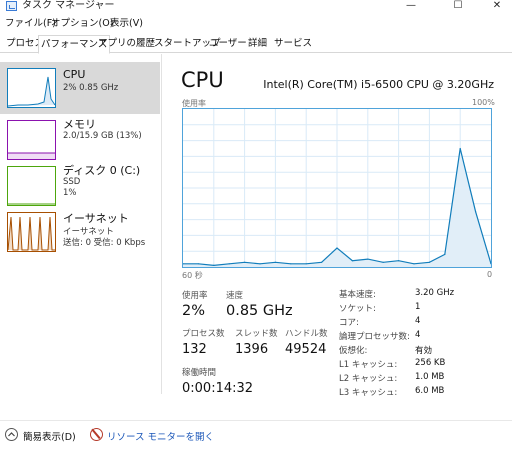  I want to click on sidebar-item-label: CPU, so click(74, 74).